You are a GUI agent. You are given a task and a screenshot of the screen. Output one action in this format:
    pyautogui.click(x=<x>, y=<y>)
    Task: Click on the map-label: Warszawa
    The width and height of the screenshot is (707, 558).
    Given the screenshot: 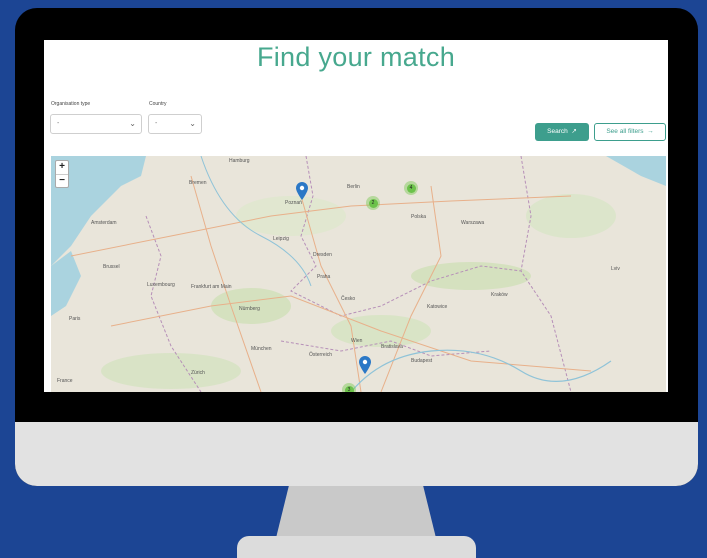 What is the action you would take?
    pyautogui.click(x=473, y=223)
    